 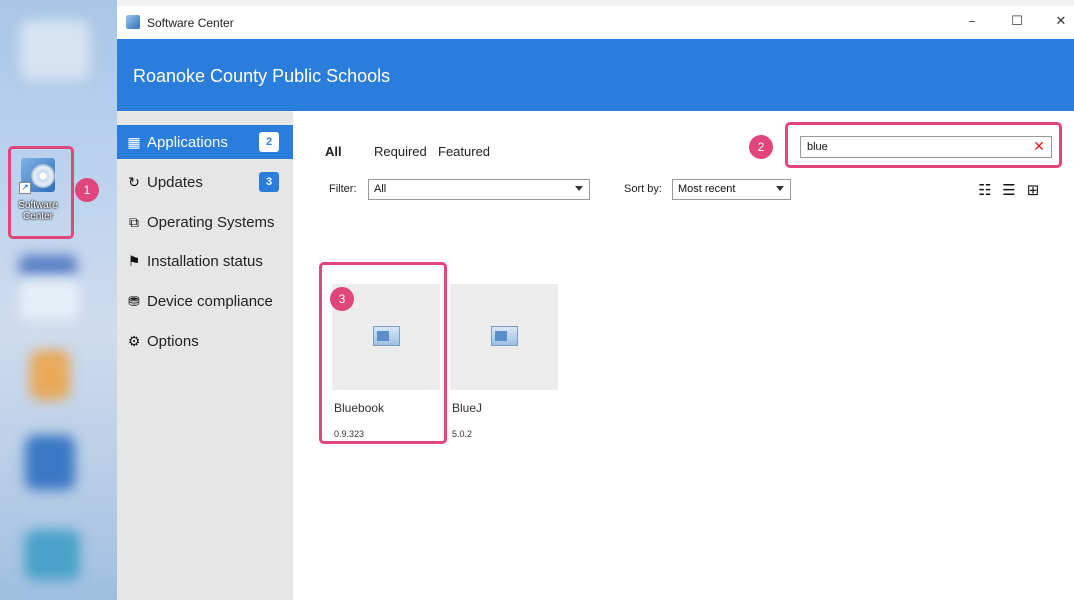 I want to click on grid-icon: ▦, so click(x=134, y=143).